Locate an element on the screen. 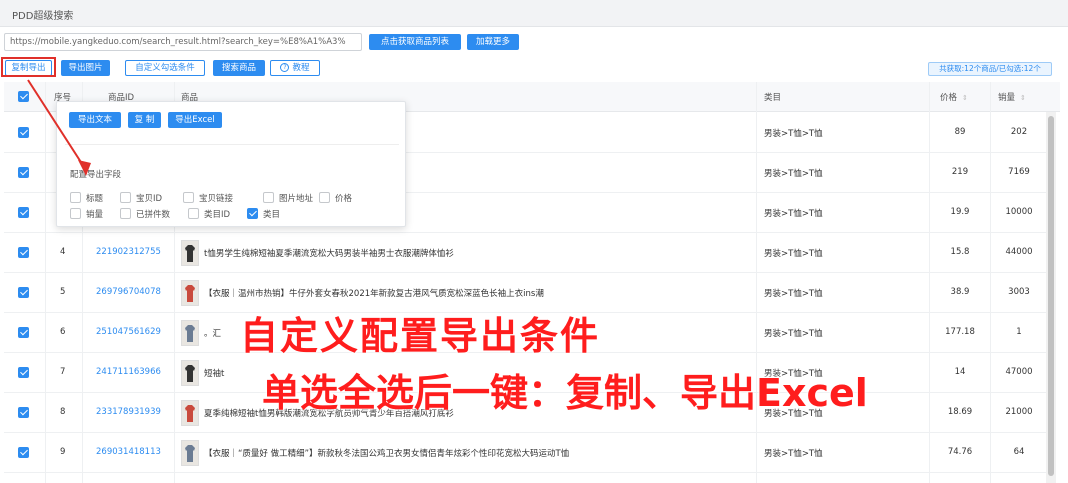 Image resolution: width=1068 pixels, height=483 pixels. header-price: 价格 ⇕ is located at coordinates (954, 97).